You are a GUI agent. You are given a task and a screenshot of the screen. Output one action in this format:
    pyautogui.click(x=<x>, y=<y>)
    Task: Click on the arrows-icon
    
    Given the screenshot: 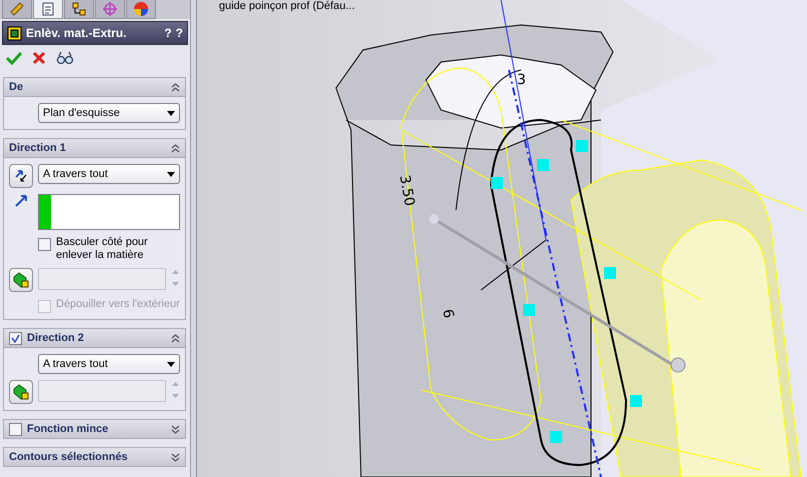 What is the action you would take?
    pyautogui.click(x=21, y=176)
    